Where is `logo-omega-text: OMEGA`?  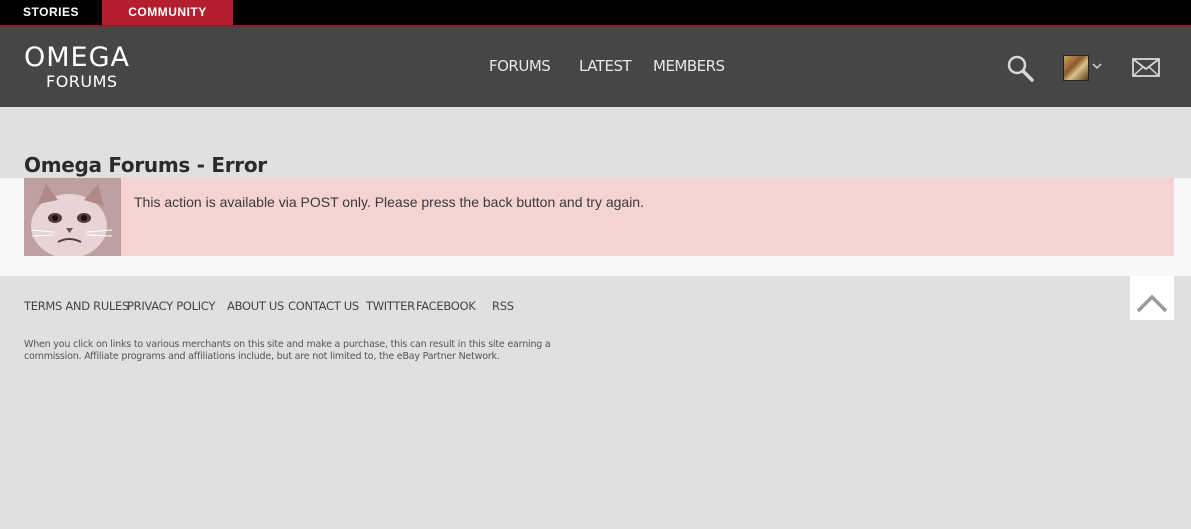 logo-omega-text: OMEGA is located at coordinates (77, 57).